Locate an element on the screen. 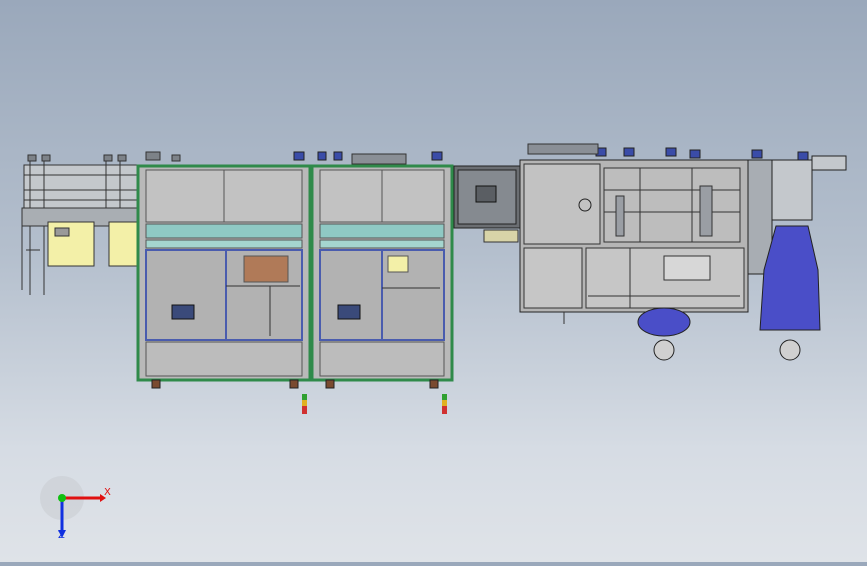 The height and width of the screenshot is (566, 867). z-axis-label: Z is located at coordinates (61, 535).